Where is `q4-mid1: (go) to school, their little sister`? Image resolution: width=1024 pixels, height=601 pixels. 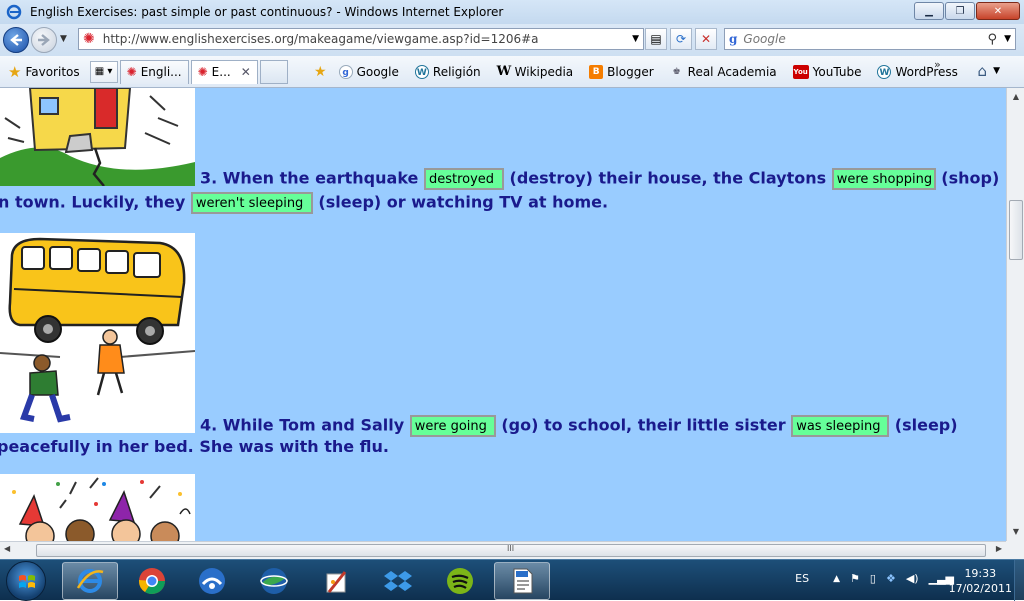
q4-mid1: (go) to school, their little sister is located at coordinates (643, 425).